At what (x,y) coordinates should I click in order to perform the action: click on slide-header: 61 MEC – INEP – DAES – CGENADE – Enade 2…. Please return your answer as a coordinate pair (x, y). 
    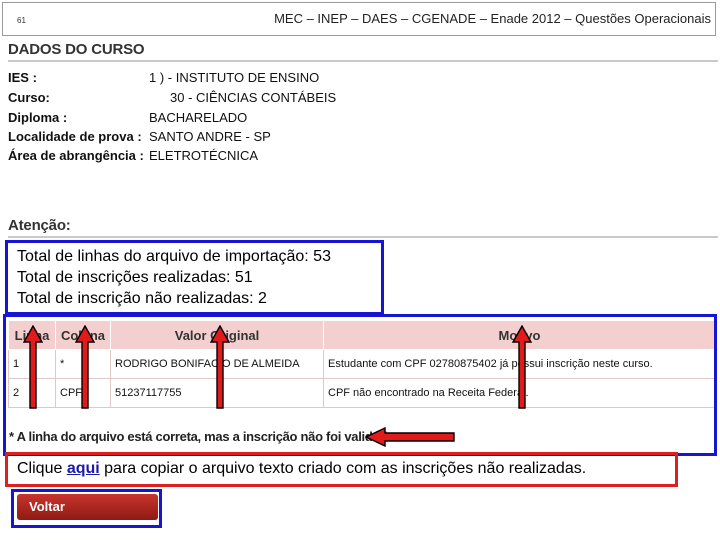
    Looking at the image, I should click on (359, 19).